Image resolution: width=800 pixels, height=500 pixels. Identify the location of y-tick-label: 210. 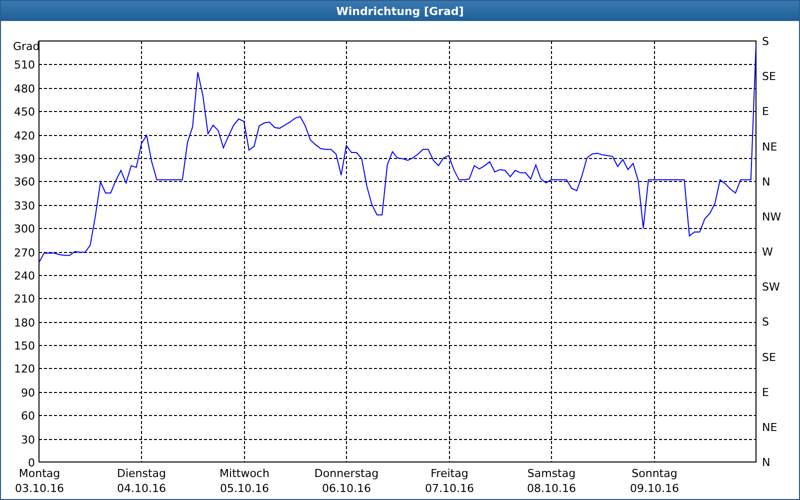
(24, 299).